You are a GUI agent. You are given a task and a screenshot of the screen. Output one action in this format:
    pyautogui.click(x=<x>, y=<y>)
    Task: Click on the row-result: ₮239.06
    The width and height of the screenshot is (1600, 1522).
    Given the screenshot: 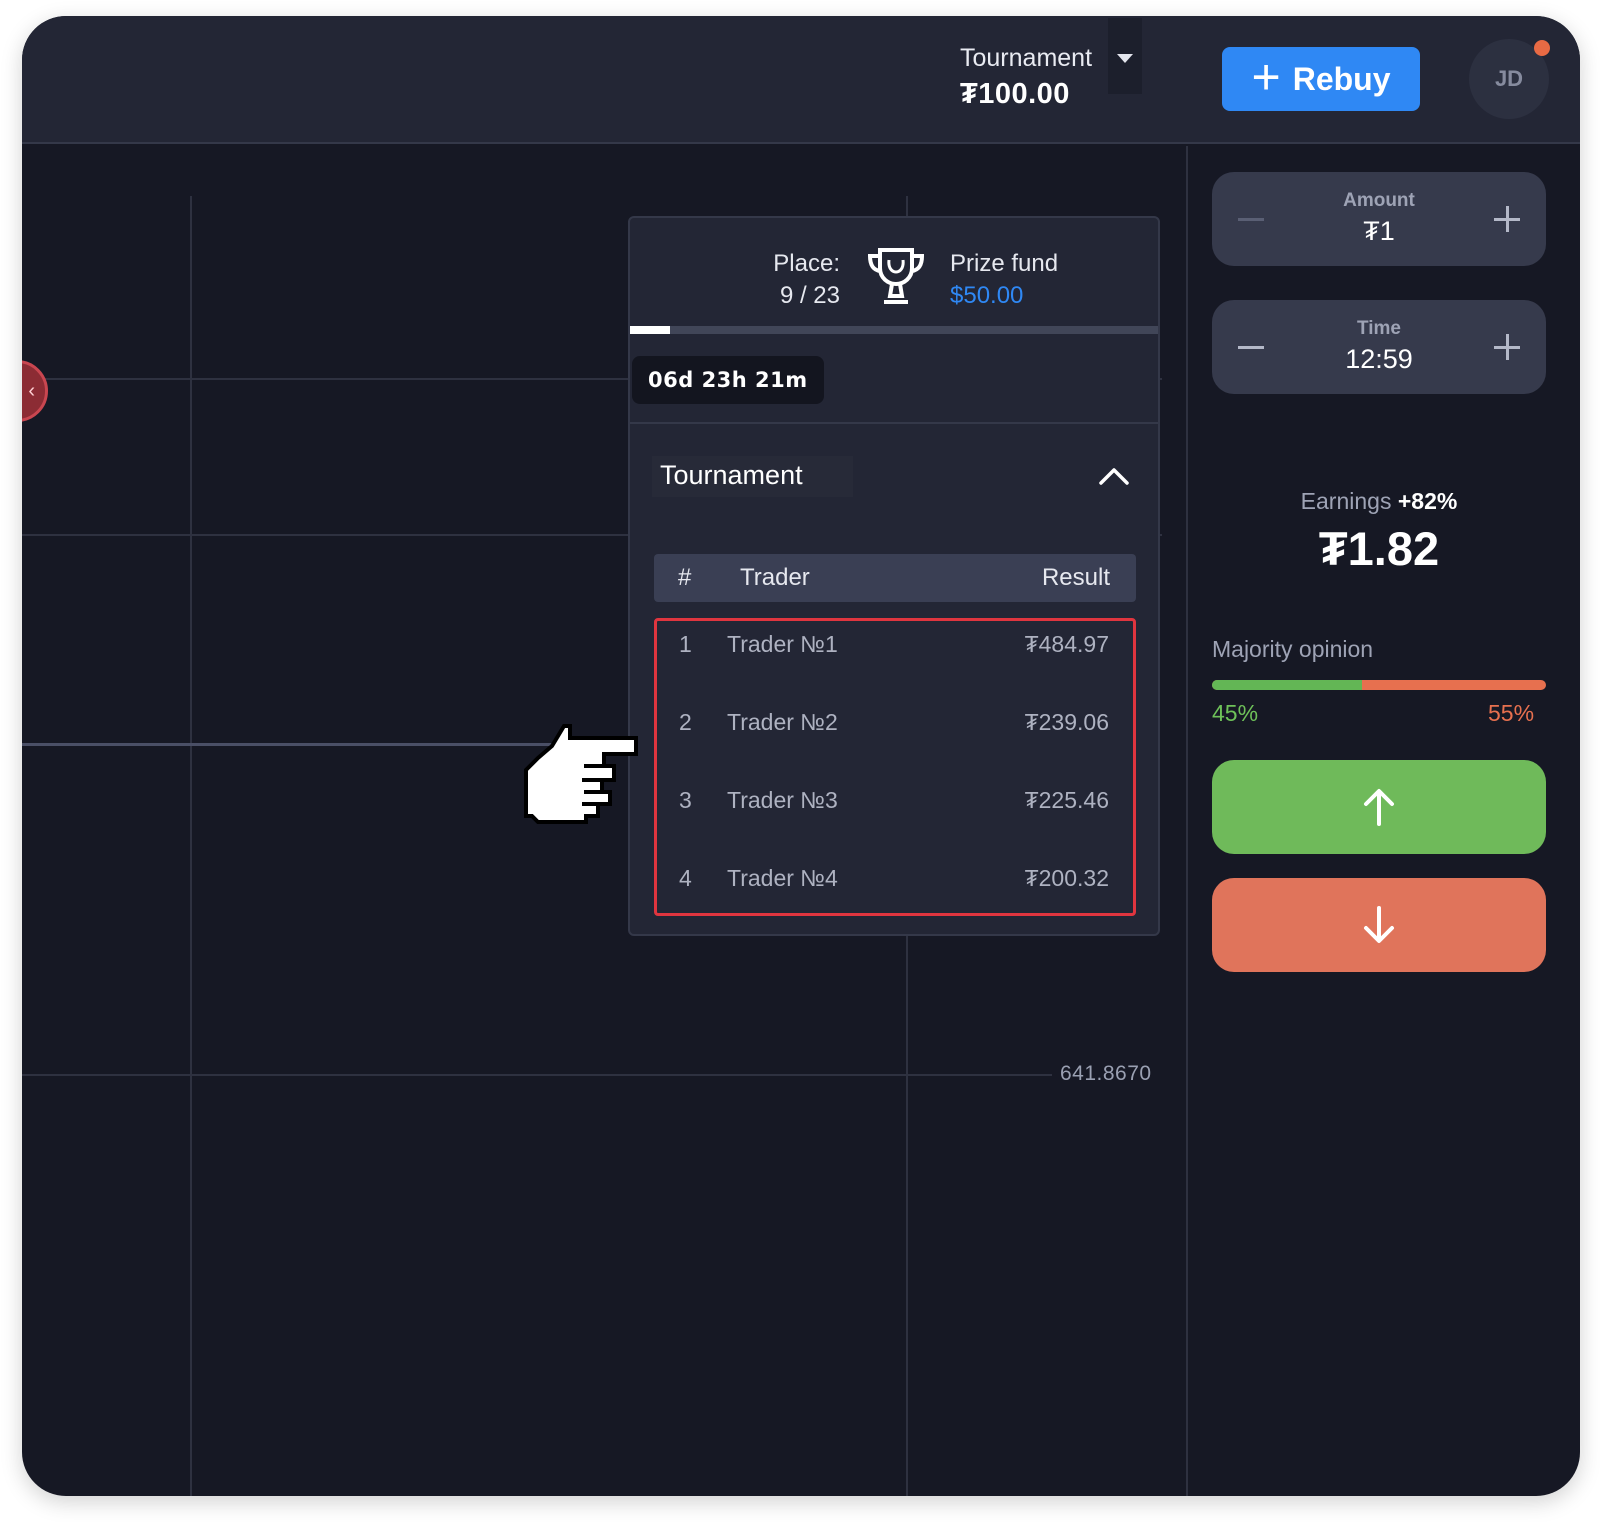 What is the action you would take?
    pyautogui.click(x=1066, y=722)
    